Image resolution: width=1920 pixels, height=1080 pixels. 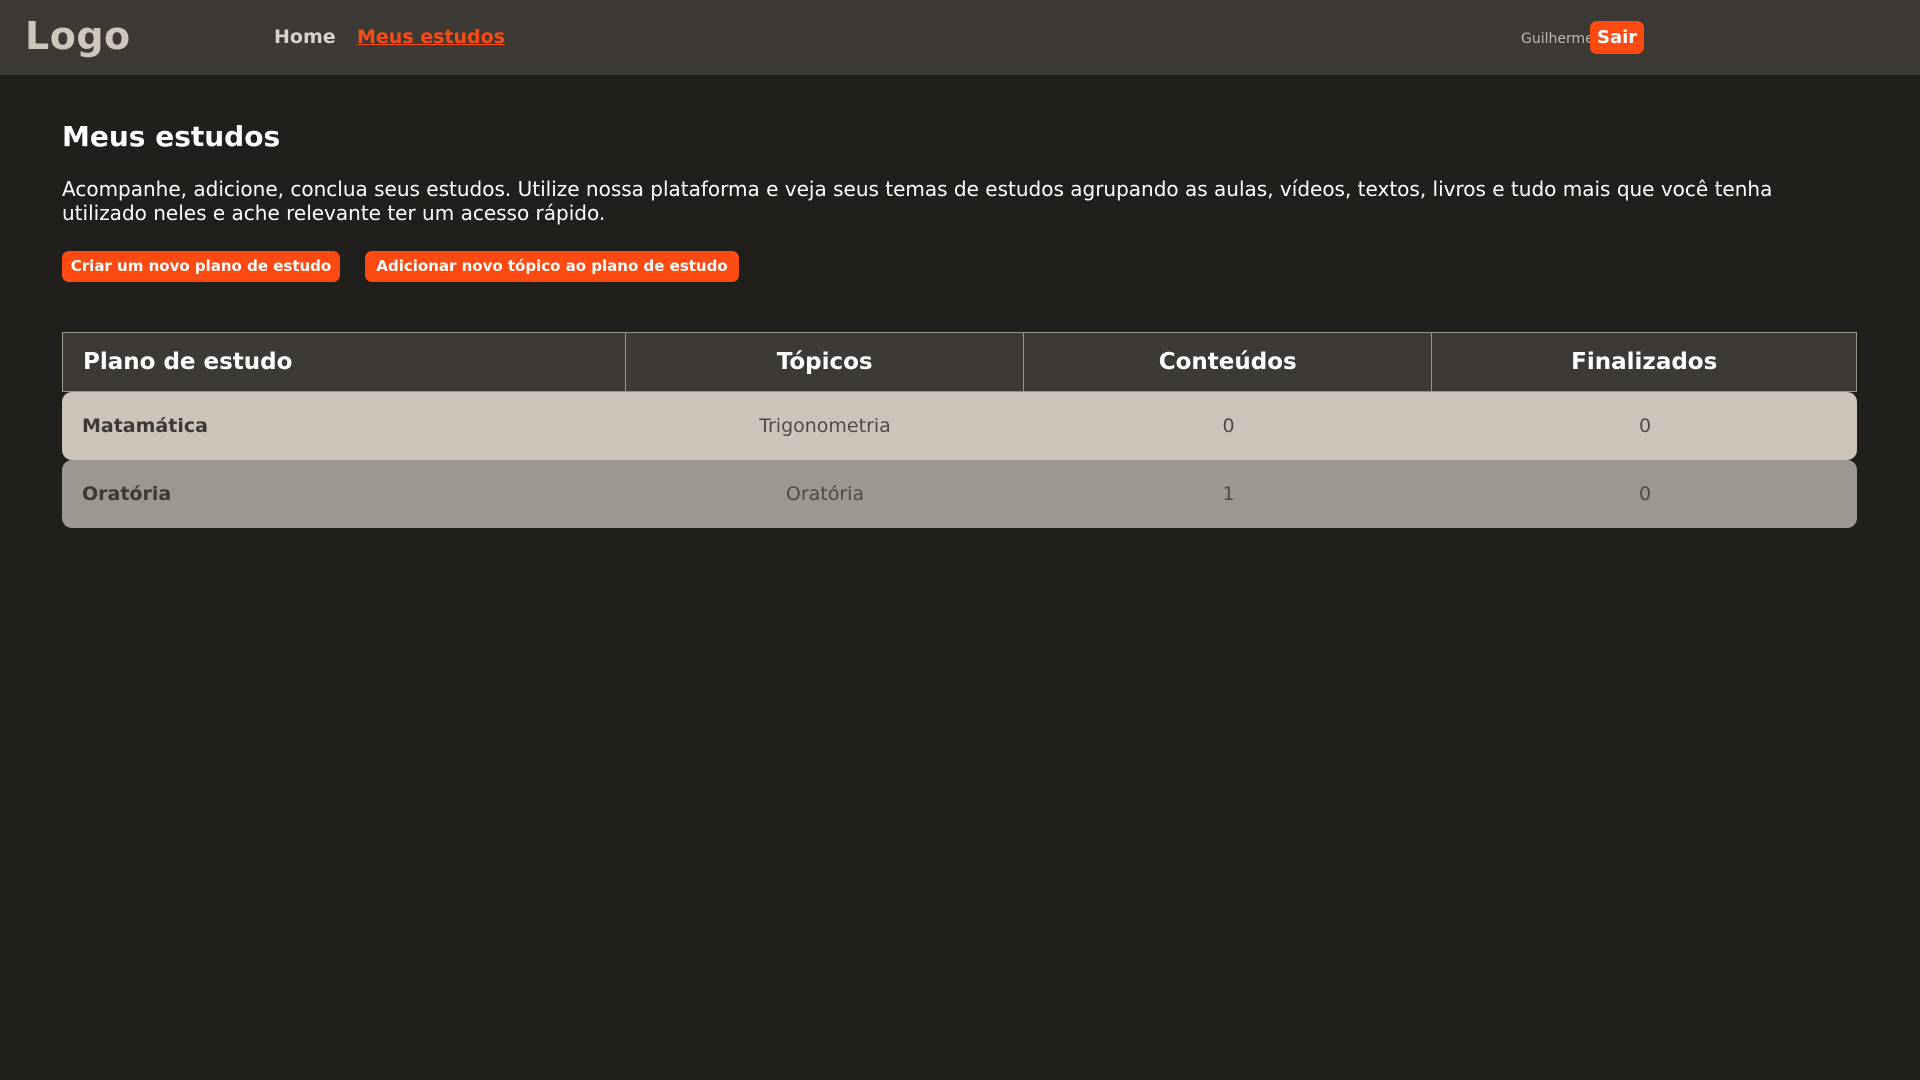 What do you see at coordinates (825, 362) in the screenshot?
I see `header-topics: Tópicos` at bounding box center [825, 362].